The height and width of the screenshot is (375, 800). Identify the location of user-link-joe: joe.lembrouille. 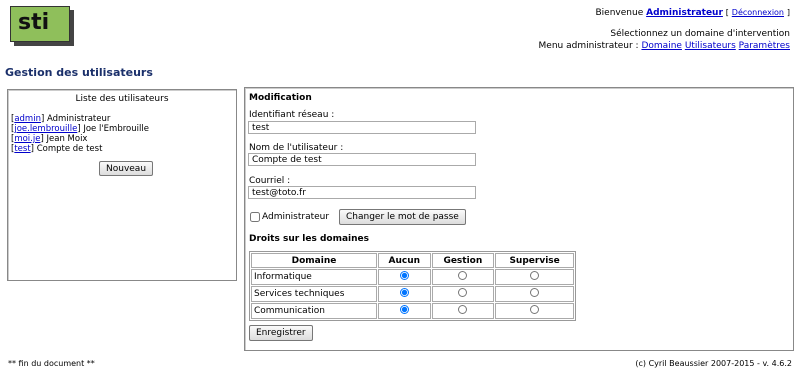
(45, 129).